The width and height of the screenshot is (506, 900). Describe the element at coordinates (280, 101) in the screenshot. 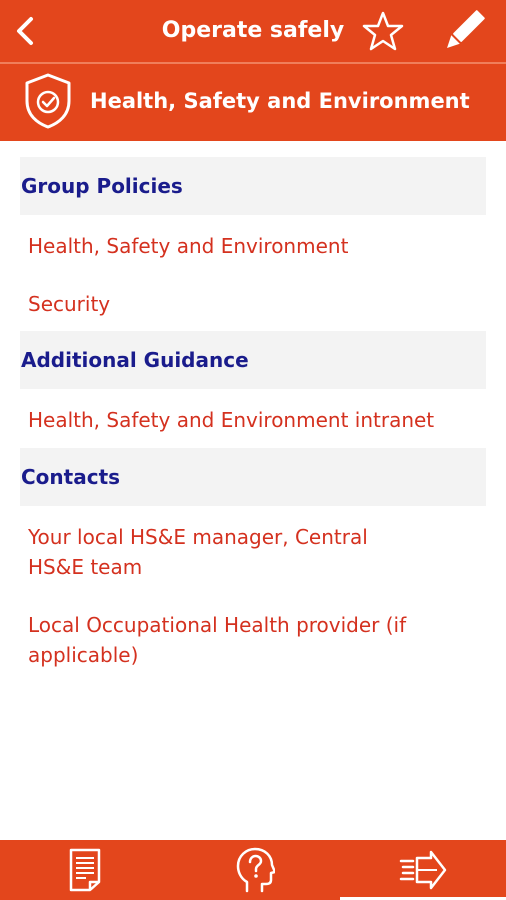

I see `section-title: Health, Safety and Environment` at that location.